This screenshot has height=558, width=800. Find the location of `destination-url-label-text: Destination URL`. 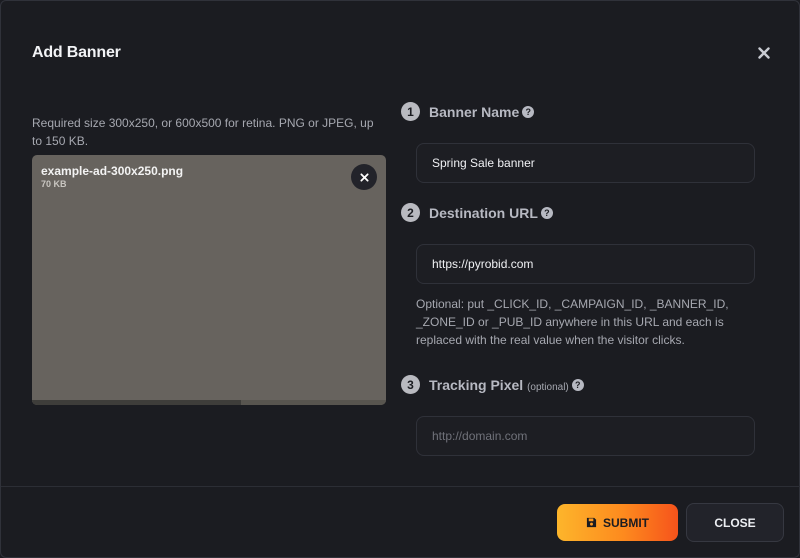

destination-url-label-text: Destination URL is located at coordinates (483, 213).